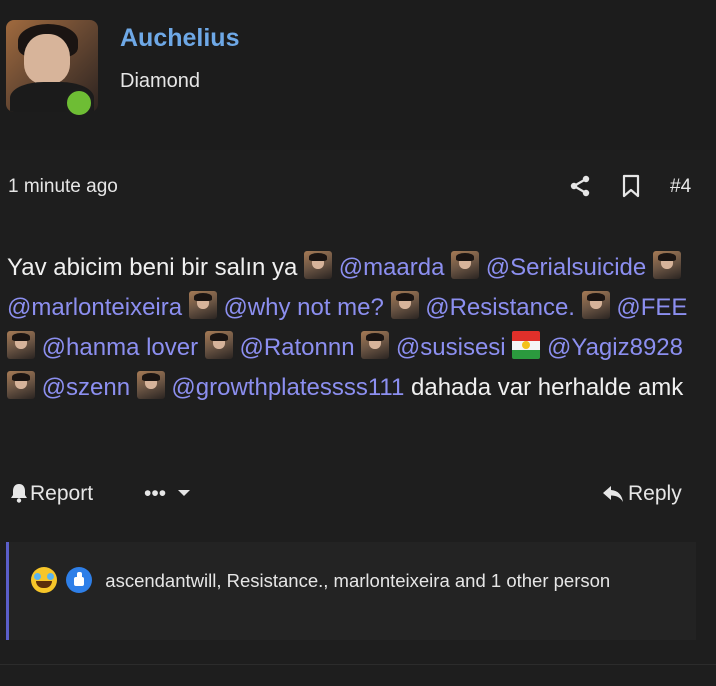  What do you see at coordinates (358, 187) in the screenshot?
I see `post-meta: 1 minute ago #4` at bounding box center [358, 187].